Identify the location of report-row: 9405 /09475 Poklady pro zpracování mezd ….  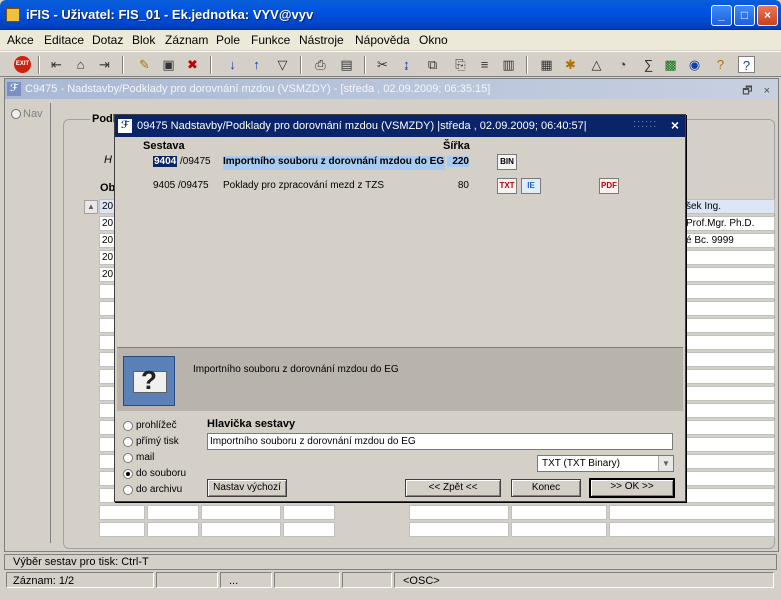
(400, 187).